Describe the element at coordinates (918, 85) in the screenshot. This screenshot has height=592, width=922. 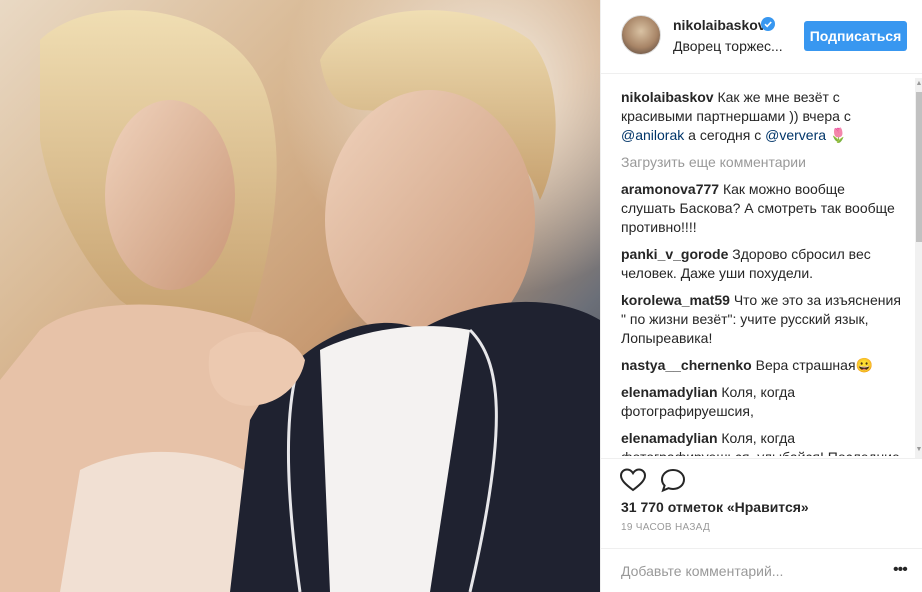
I see `scroll-up-icon: ▲` at that location.